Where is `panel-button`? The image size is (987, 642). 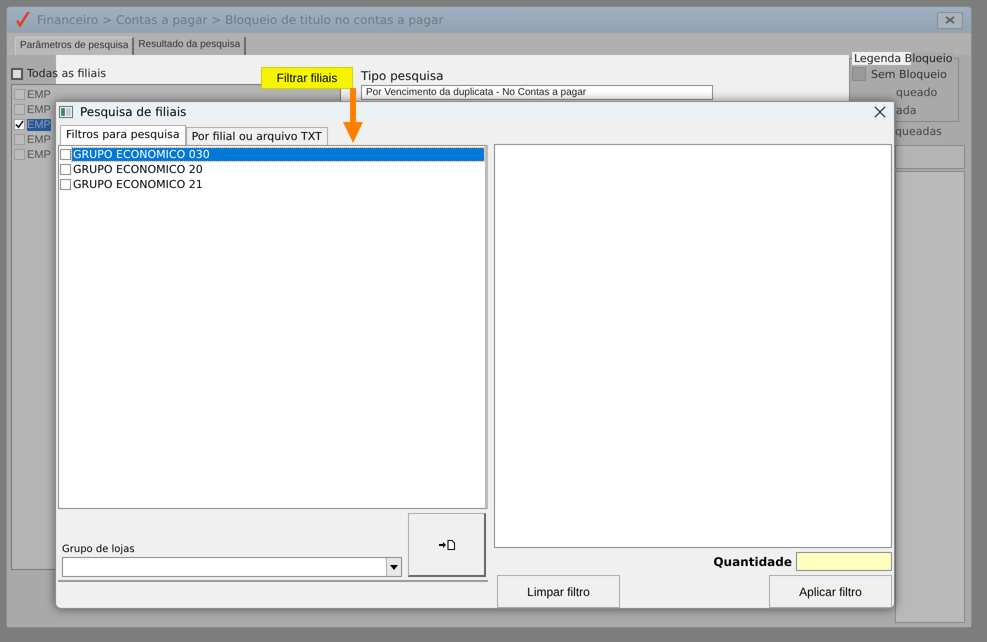 panel-button is located at coordinates (930, 157).